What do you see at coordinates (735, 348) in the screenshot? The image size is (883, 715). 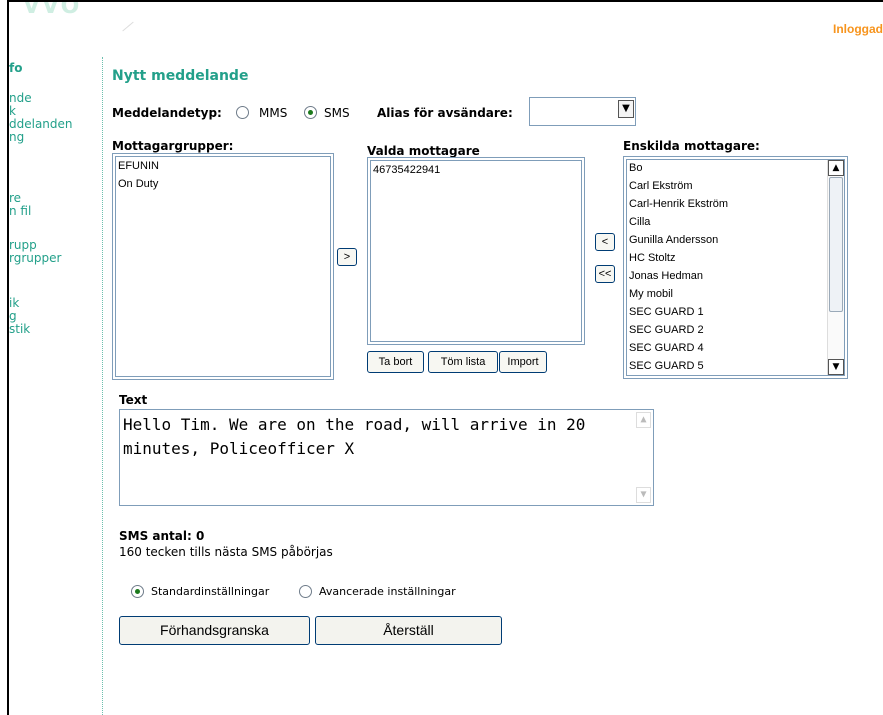 I see `list-item: SEC GUARD 4` at bounding box center [735, 348].